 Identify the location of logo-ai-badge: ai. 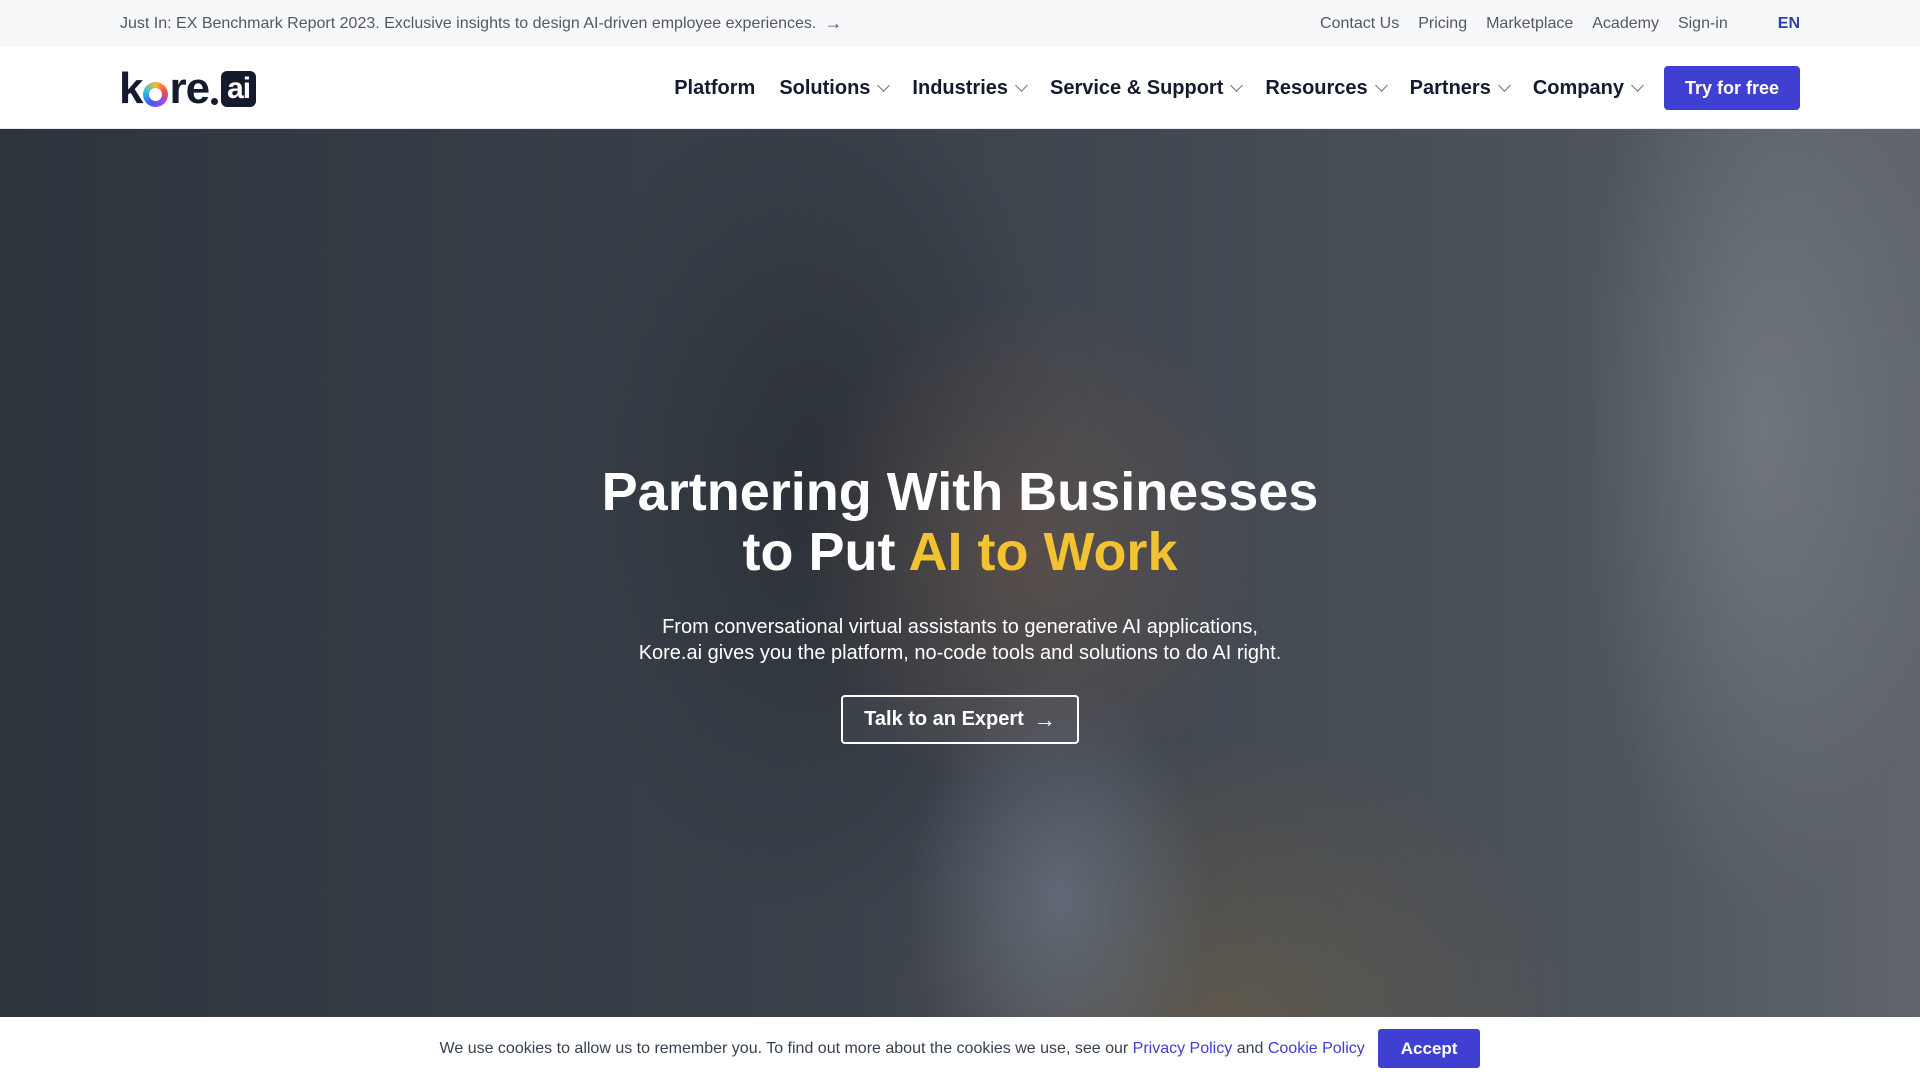
(239, 89).